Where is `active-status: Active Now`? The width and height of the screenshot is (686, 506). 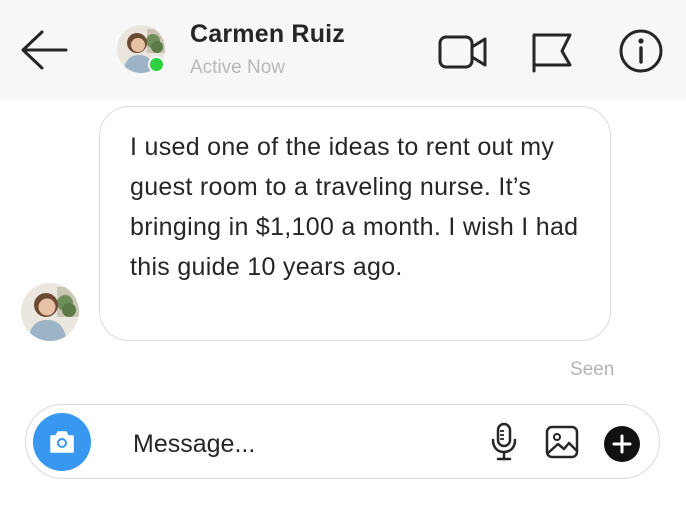
active-status: Active Now is located at coordinates (238, 67).